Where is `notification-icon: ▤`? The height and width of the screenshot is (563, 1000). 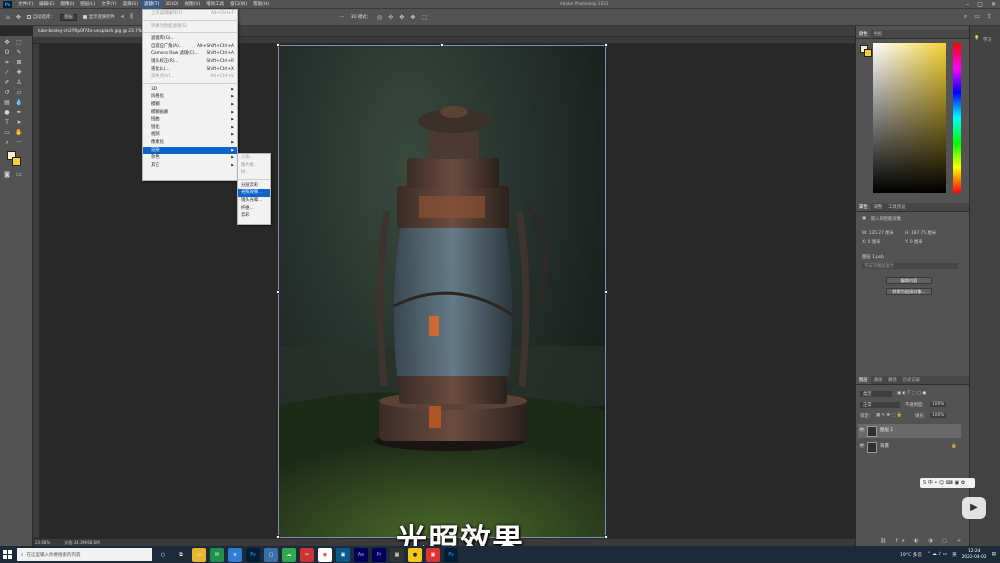
notification-icon: ▤ is located at coordinates (994, 554).